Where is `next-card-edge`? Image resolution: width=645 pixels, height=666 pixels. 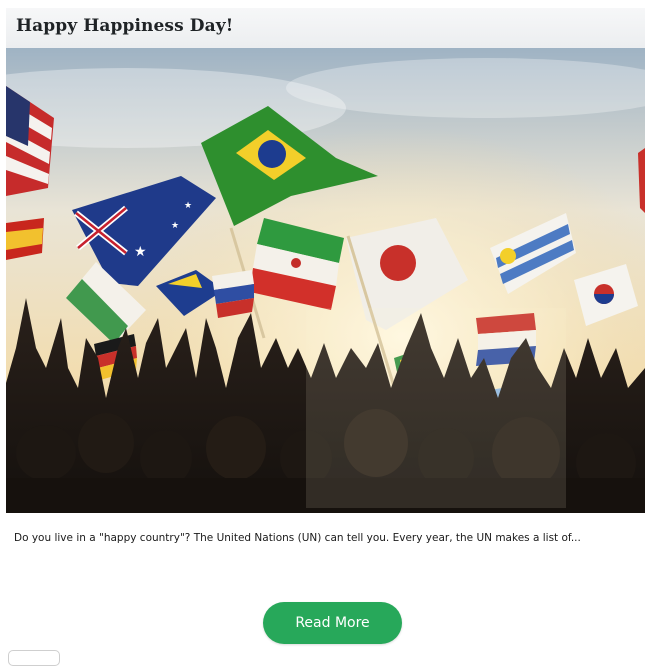
next-card-edge is located at coordinates (34, 658).